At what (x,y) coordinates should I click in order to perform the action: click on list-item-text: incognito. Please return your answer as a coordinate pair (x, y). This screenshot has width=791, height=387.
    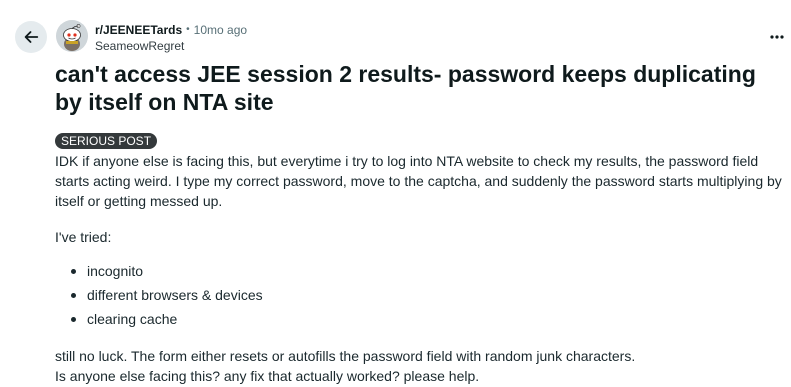
    Looking at the image, I should click on (115, 271).